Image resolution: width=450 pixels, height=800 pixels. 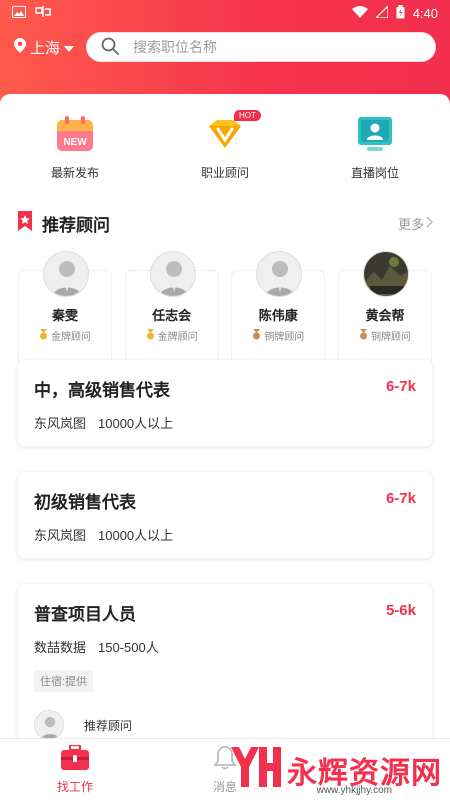 I want to click on city-selector: 上海, so click(x=50, y=47).